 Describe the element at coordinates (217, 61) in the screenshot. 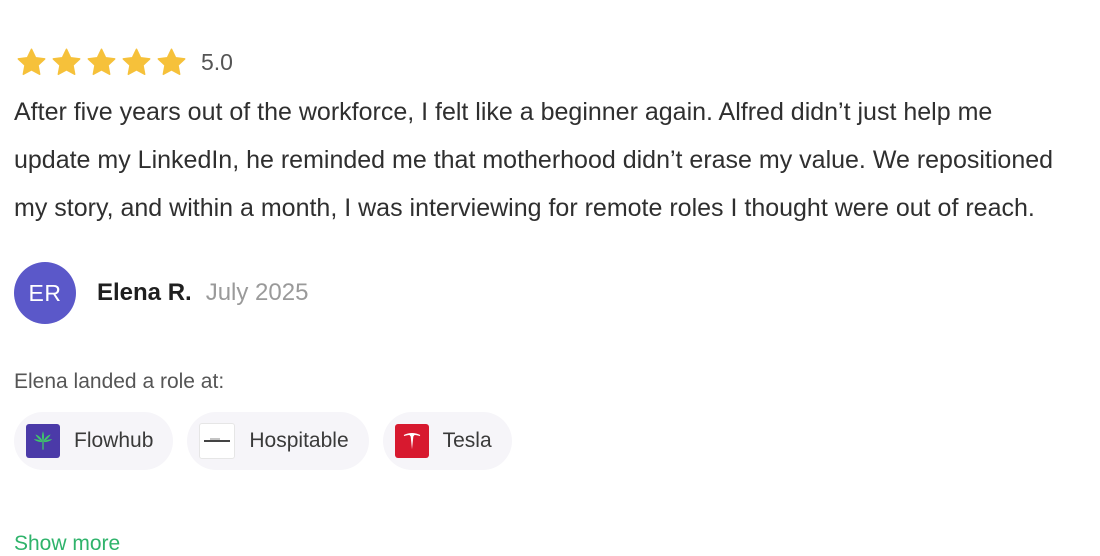

I see `rating-value: 5.0` at that location.